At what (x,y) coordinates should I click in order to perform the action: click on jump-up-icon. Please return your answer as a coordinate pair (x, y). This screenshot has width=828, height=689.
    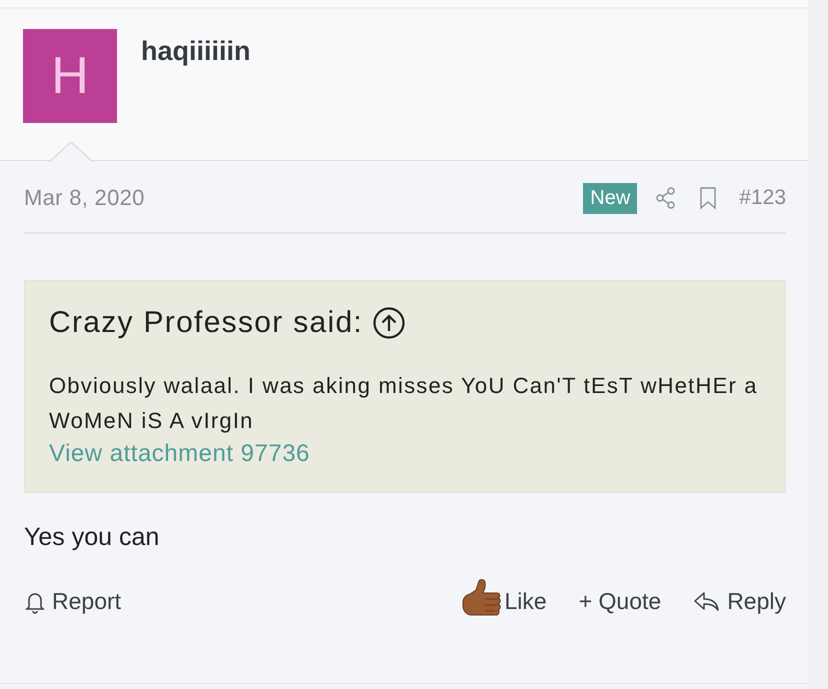
    Looking at the image, I should click on (389, 322).